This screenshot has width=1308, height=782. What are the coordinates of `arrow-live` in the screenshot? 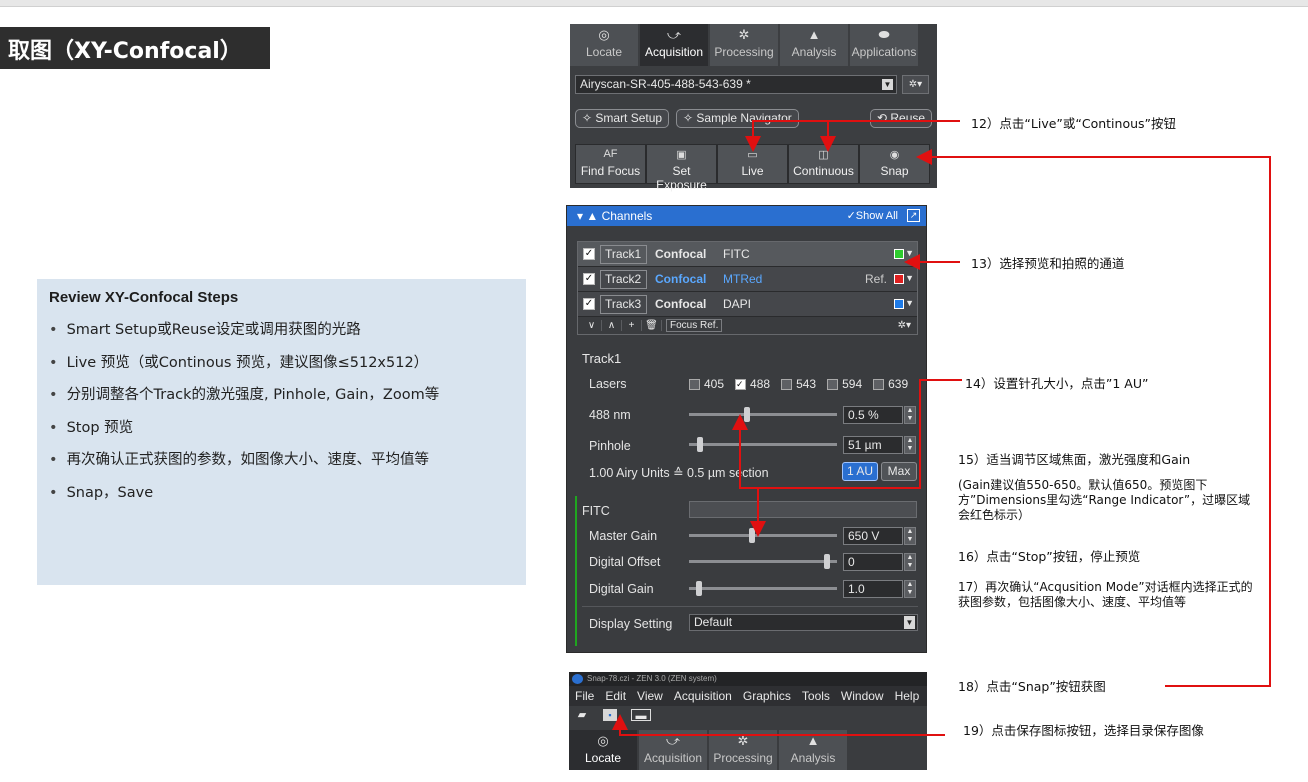 It's located at (852, 136).